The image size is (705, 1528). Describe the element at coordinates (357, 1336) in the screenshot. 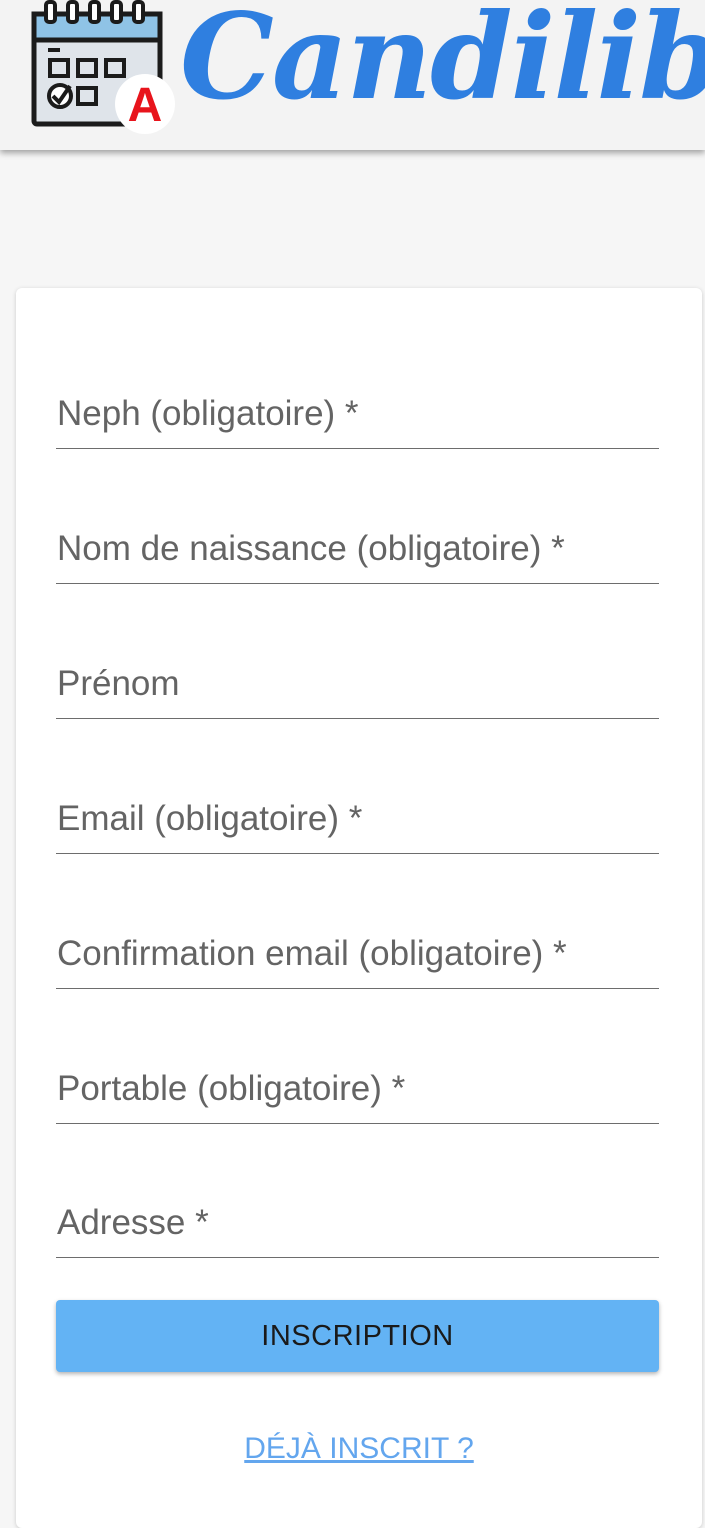

I see `inscription-button: INSCRIPTION` at that location.